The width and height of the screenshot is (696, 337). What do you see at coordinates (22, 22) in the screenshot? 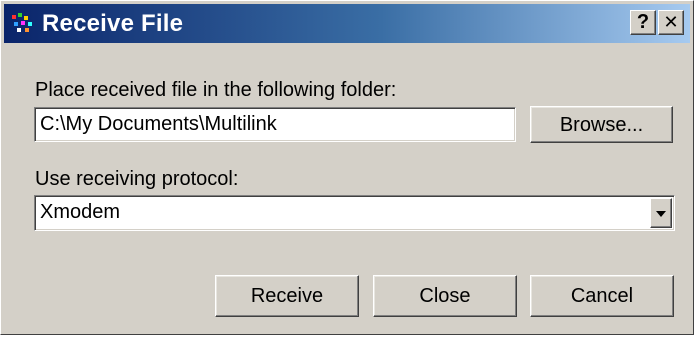
I see `multilink-app-icon` at bounding box center [22, 22].